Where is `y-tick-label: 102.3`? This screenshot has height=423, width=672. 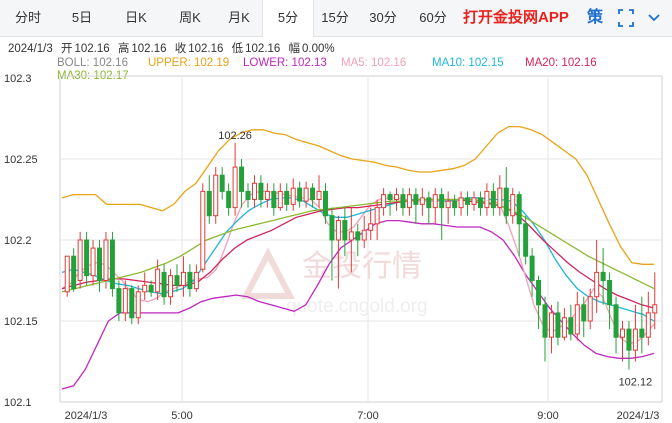
y-tick-label: 102.3 is located at coordinates (18, 79).